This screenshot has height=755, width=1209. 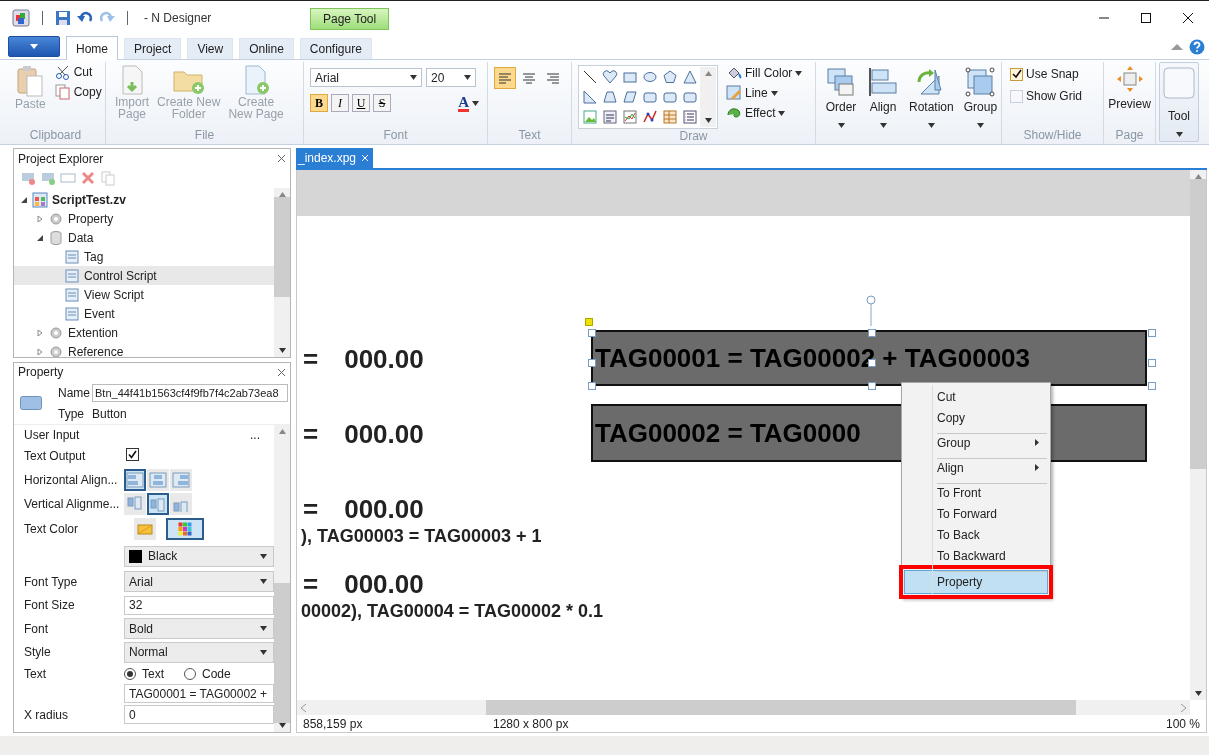 I want to click on help-icon, so click(x=1197, y=47).